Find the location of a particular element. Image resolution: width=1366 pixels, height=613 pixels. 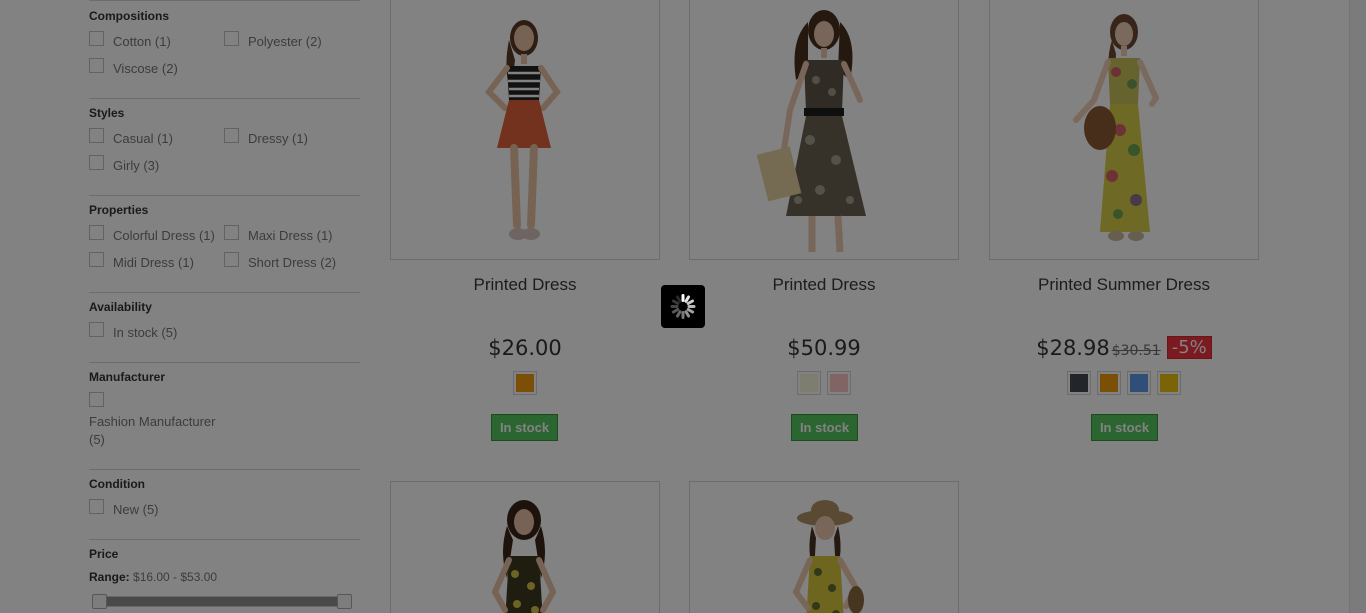

loading-spinner-icon is located at coordinates (683, 306).